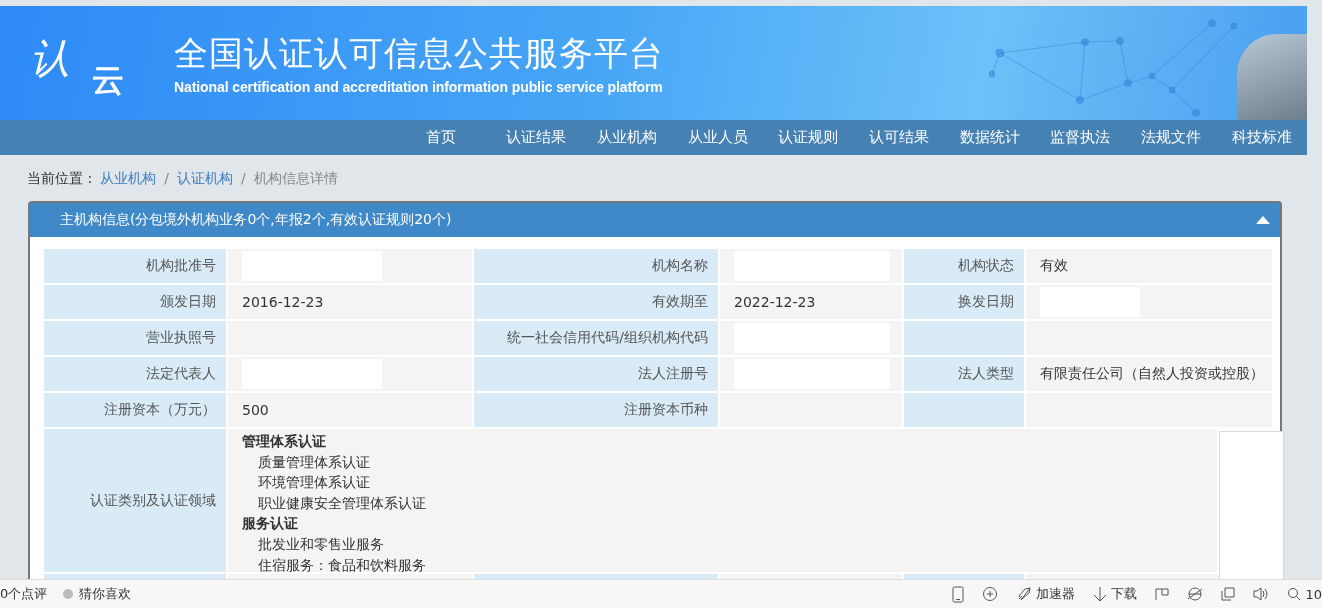  I want to click on breadcrumb-link: 认证机构, so click(204, 183).